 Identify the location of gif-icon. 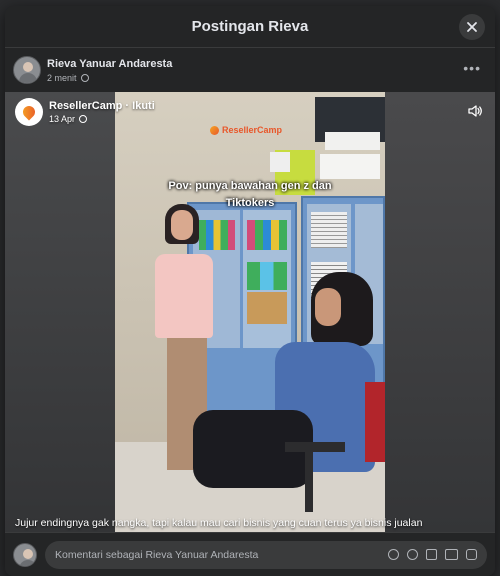
(451, 554).